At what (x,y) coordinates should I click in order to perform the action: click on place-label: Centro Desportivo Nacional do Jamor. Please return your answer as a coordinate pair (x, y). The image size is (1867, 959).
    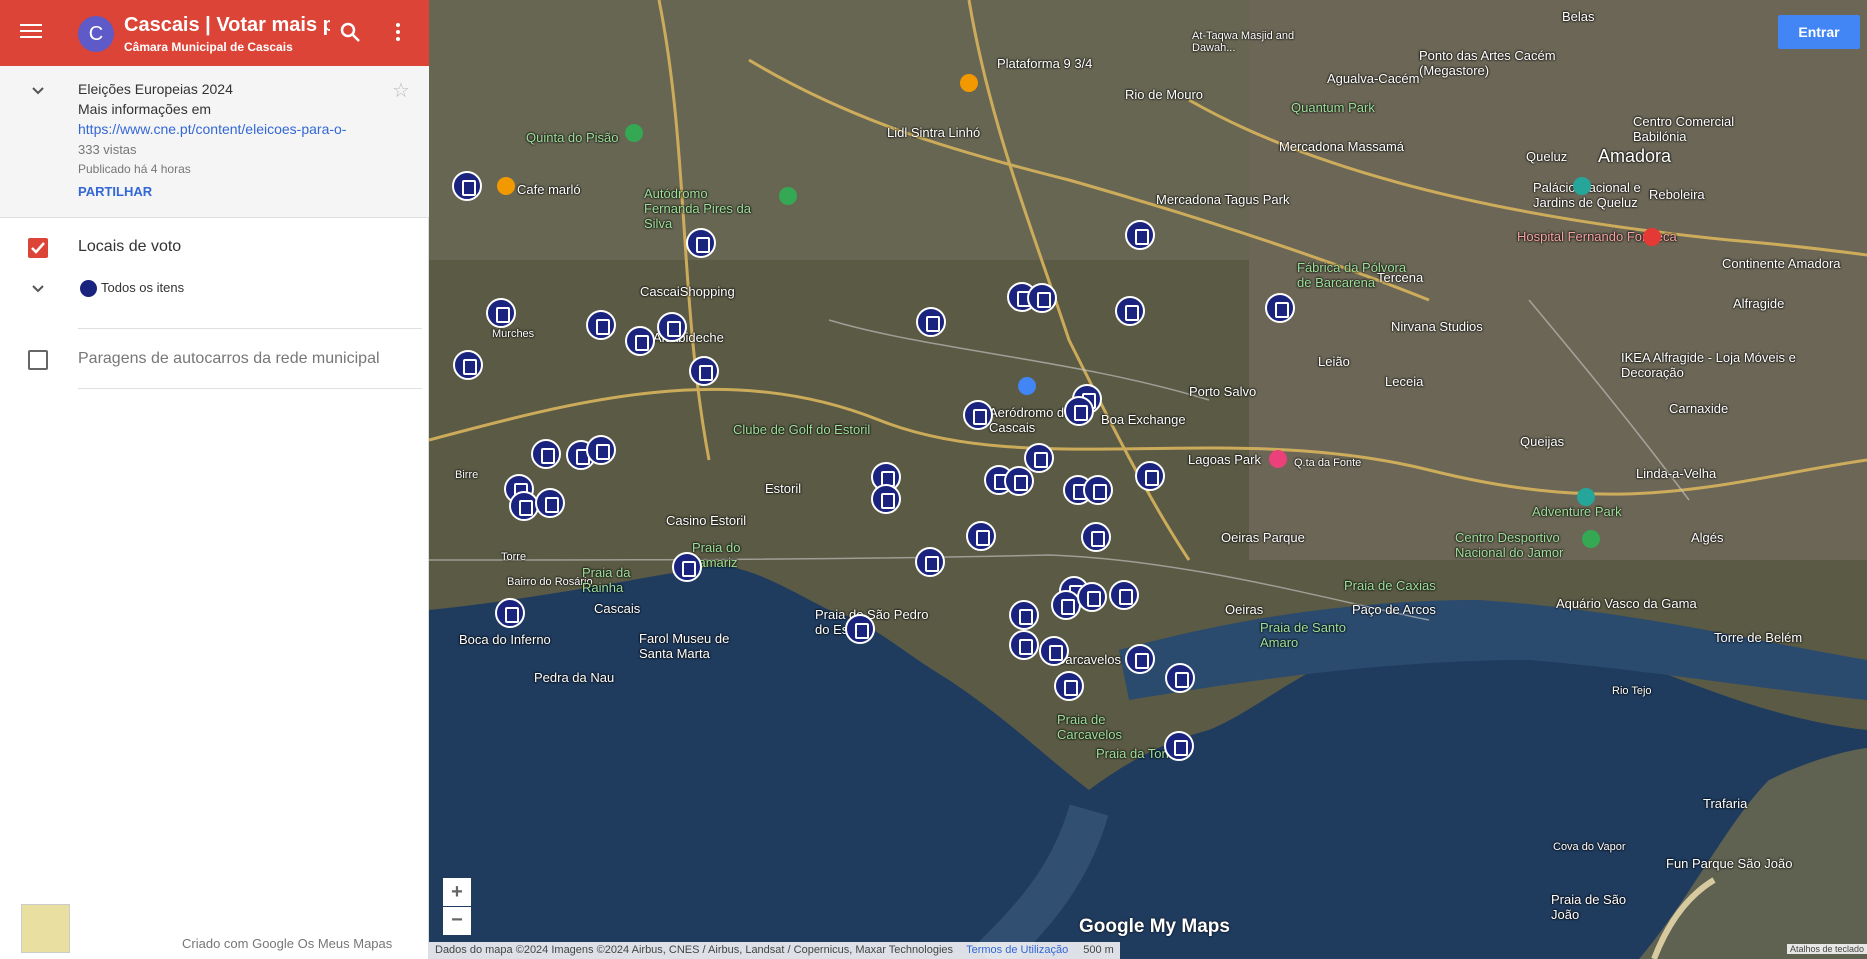
    Looking at the image, I should click on (1509, 545).